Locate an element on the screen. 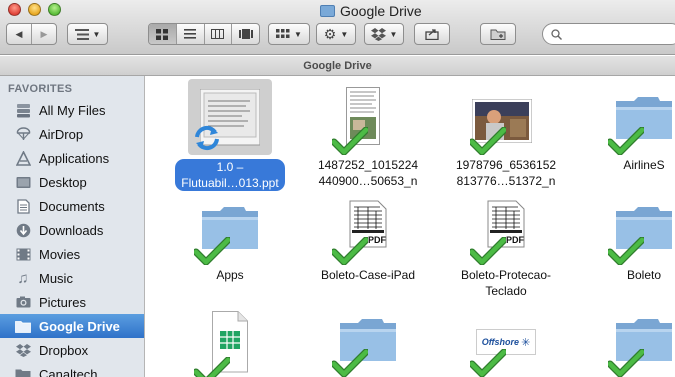  file-item: PDF Boleto-Protecao- Teclado is located at coordinates (506, 246).